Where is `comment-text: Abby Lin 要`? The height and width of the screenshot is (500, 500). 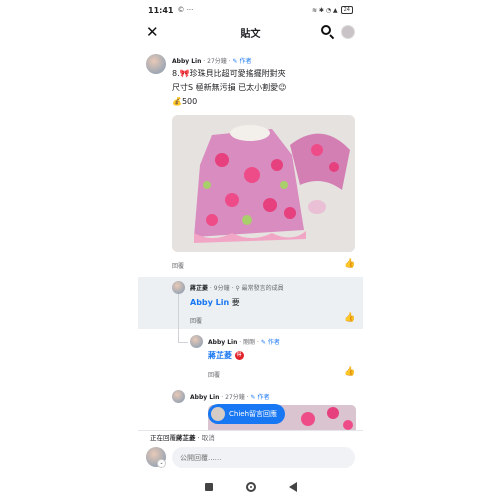
comment-text: Abby Lin 要 is located at coordinates (215, 302).